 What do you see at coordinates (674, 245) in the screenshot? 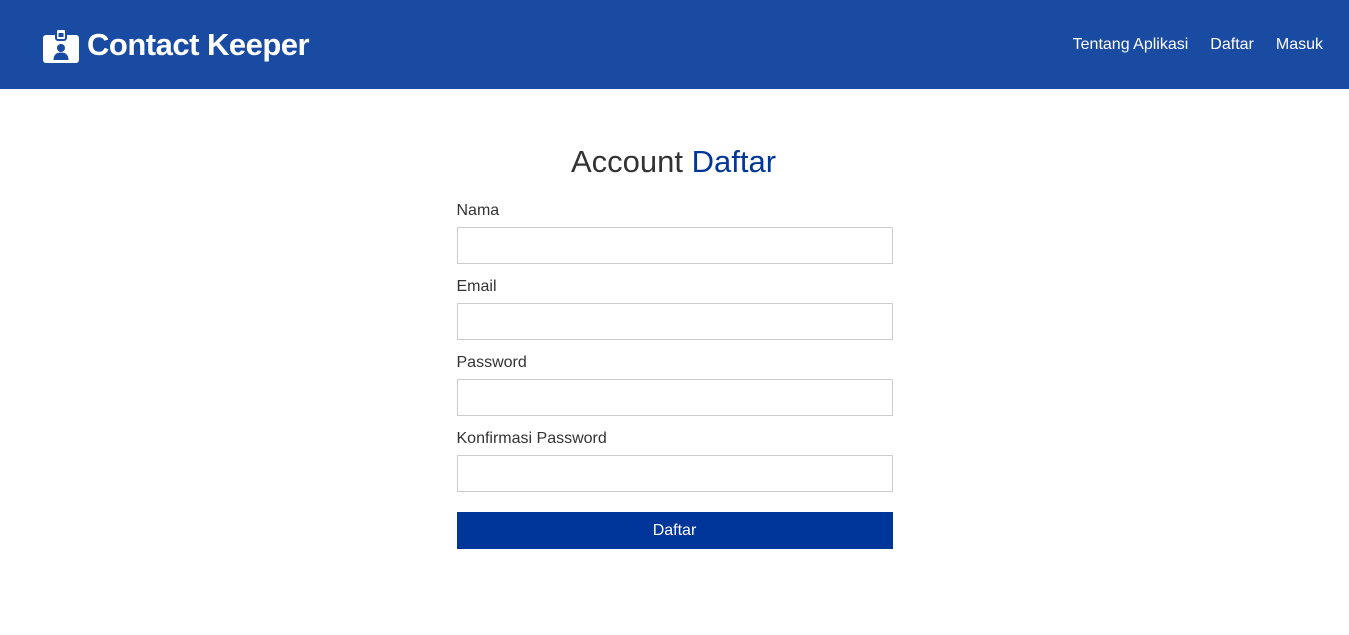
I see `nama-input` at bounding box center [674, 245].